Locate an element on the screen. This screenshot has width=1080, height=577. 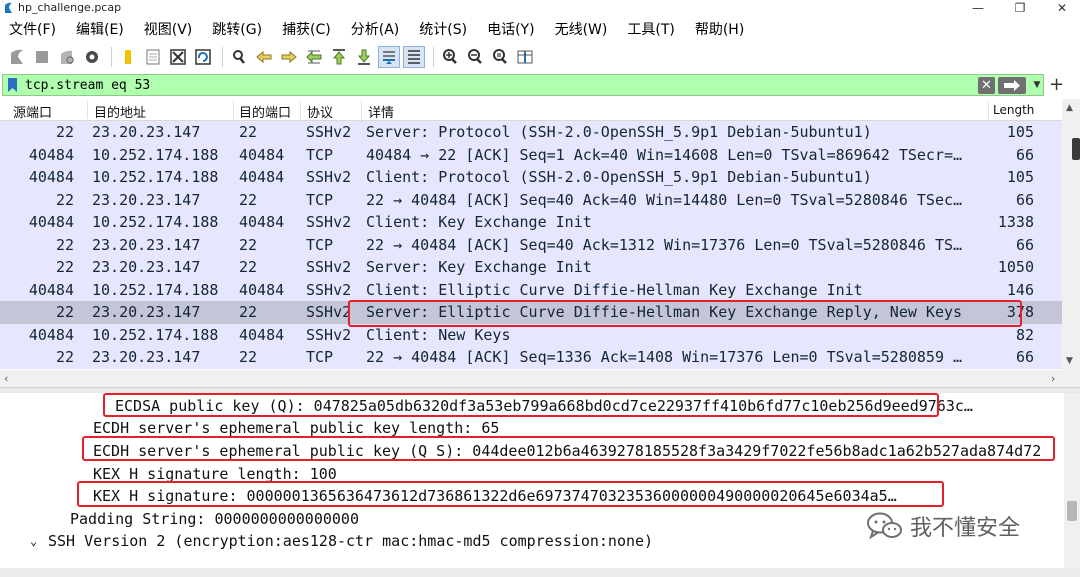
start-capture-fin-icon is located at coordinates (17, 57).